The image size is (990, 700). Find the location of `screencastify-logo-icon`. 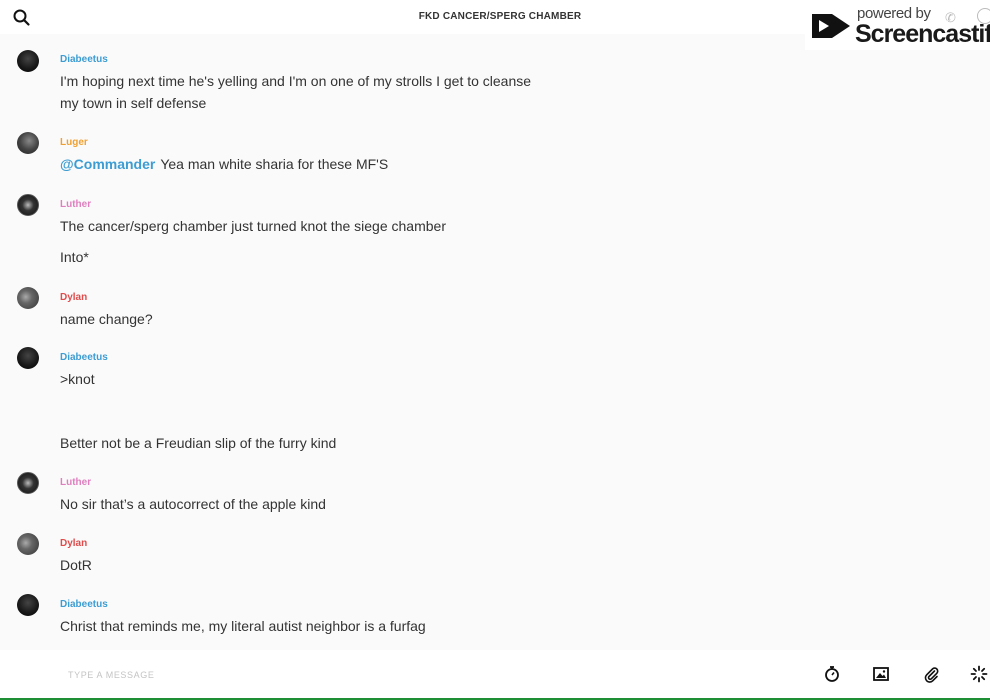

screencastify-logo-icon is located at coordinates (831, 28).